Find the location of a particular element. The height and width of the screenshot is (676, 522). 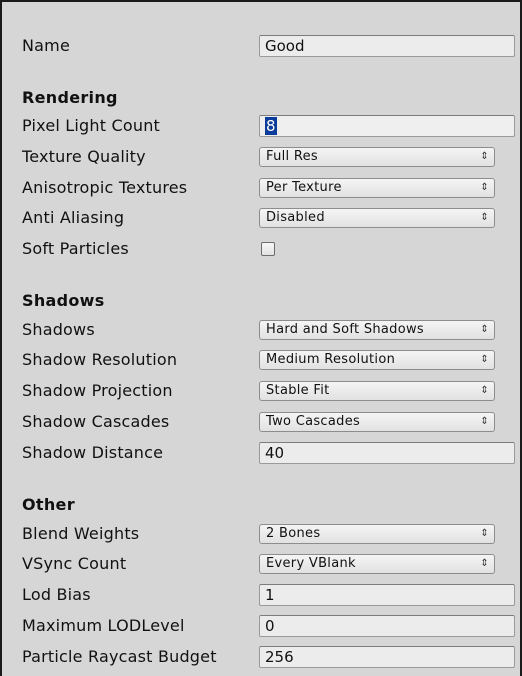

other-section-header: Other is located at coordinates (48, 504).